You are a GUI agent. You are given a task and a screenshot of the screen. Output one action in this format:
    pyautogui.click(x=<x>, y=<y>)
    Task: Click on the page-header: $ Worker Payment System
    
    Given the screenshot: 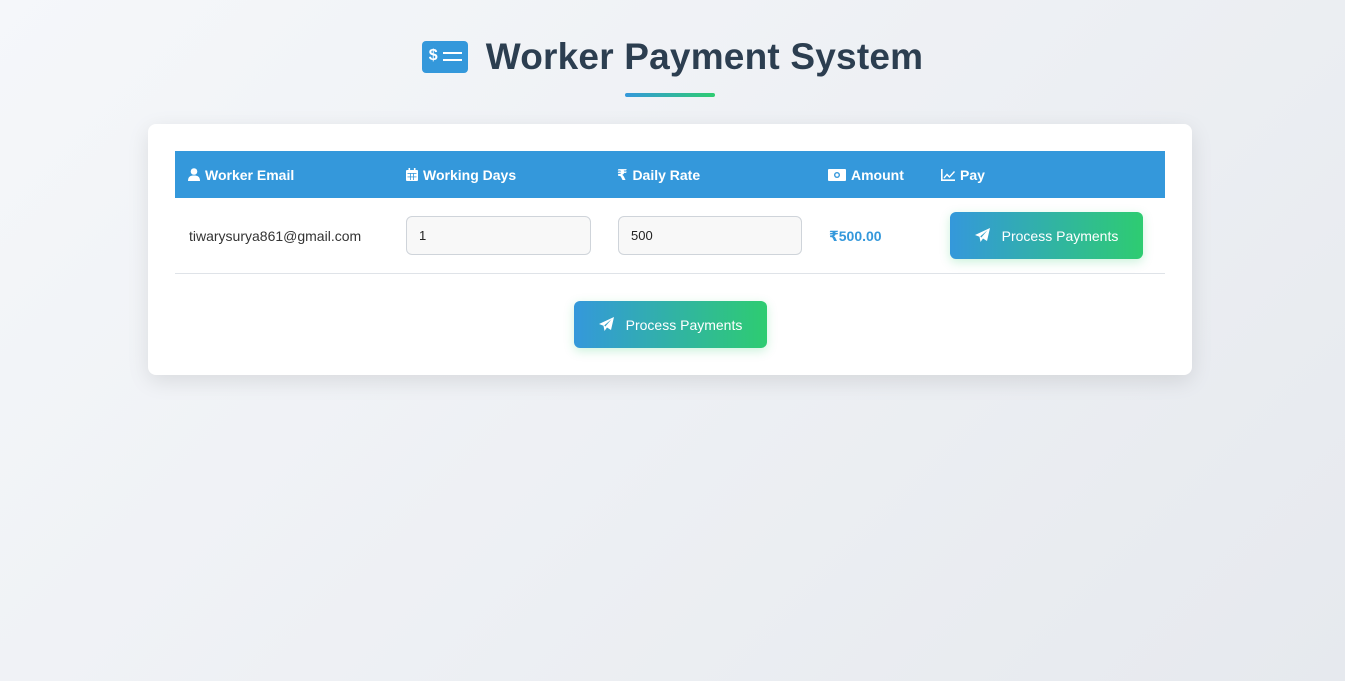 What is the action you would take?
    pyautogui.click(x=672, y=57)
    